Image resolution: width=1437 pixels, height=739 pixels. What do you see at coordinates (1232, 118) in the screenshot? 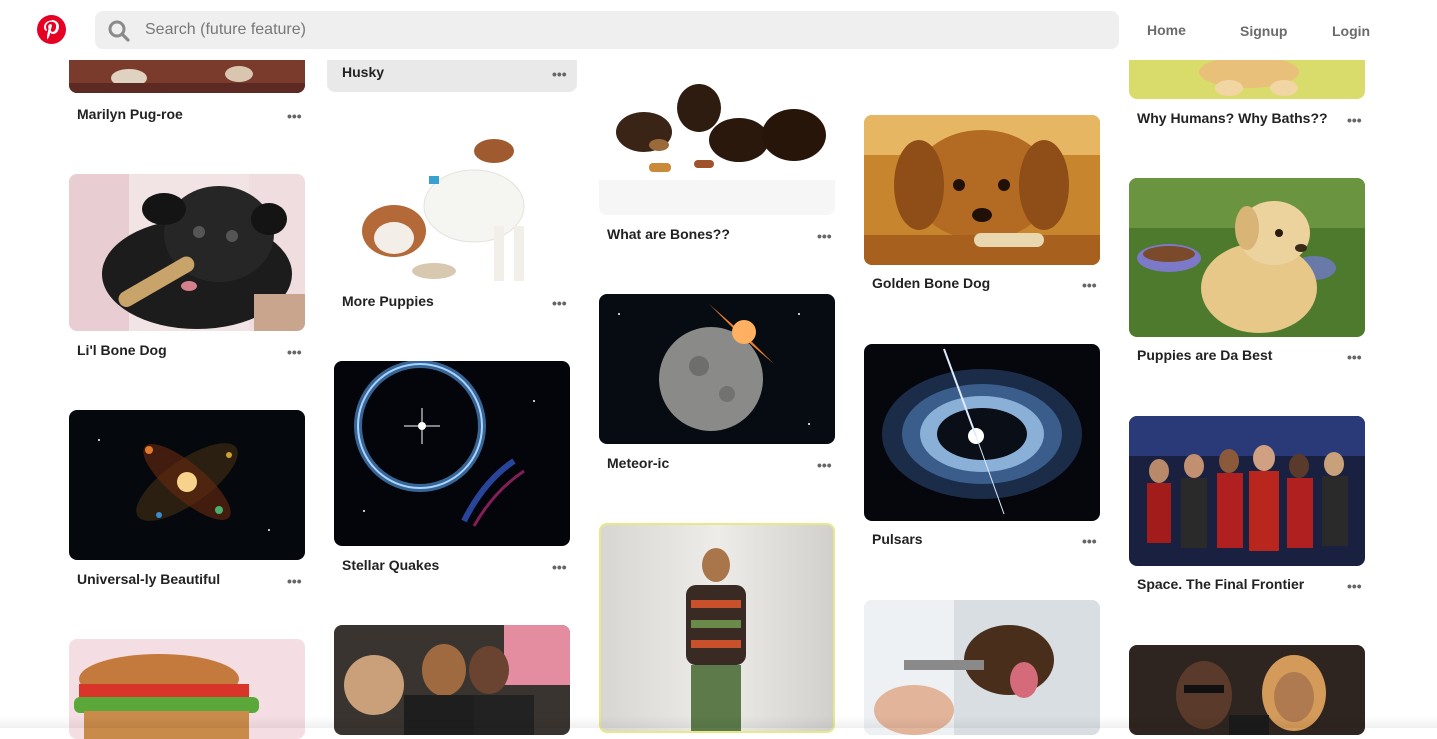
I see `pin-title: Why Humans? Why Baths??` at bounding box center [1232, 118].